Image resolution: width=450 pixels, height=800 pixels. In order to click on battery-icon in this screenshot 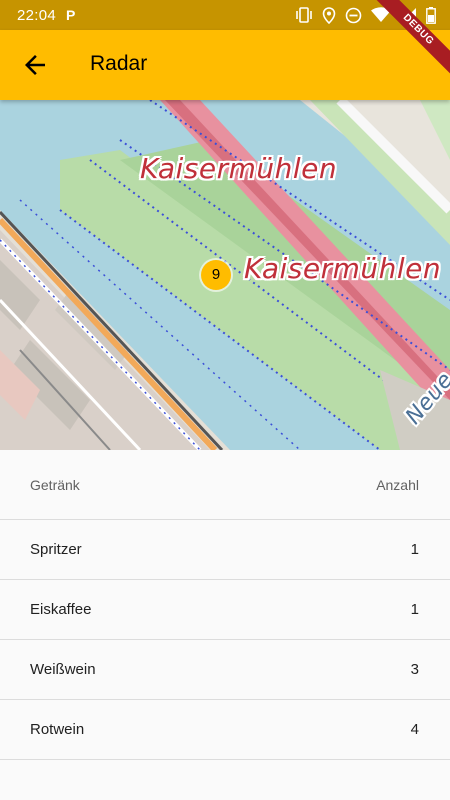, I will do `click(431, 15)`.